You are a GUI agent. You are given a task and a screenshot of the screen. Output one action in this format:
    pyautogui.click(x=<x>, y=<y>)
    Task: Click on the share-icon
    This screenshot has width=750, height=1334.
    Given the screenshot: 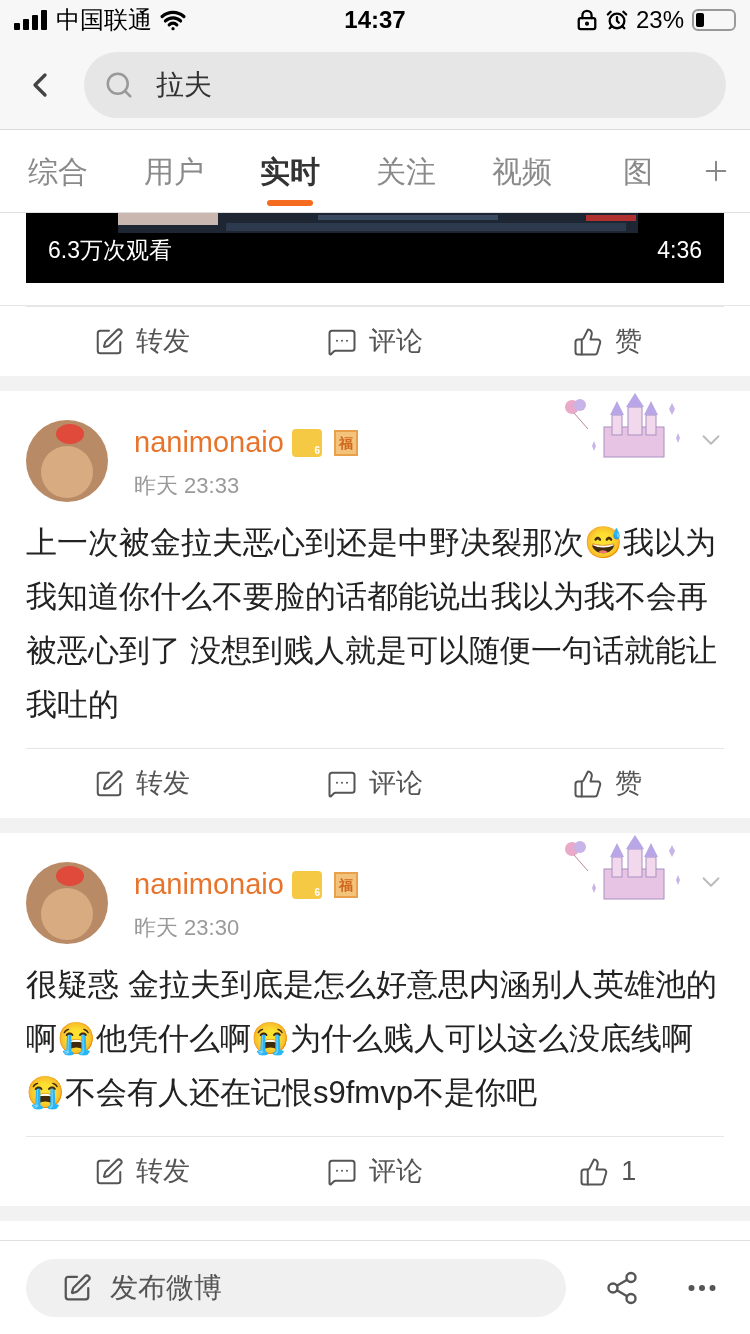 What is the action you would take?
    pyautogui.click(x=622, y=1287)
    